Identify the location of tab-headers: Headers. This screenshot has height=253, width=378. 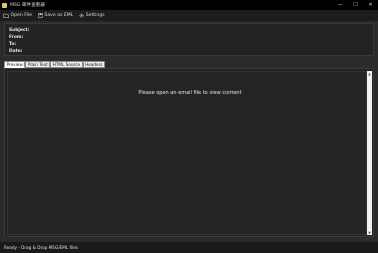
(93, 64).